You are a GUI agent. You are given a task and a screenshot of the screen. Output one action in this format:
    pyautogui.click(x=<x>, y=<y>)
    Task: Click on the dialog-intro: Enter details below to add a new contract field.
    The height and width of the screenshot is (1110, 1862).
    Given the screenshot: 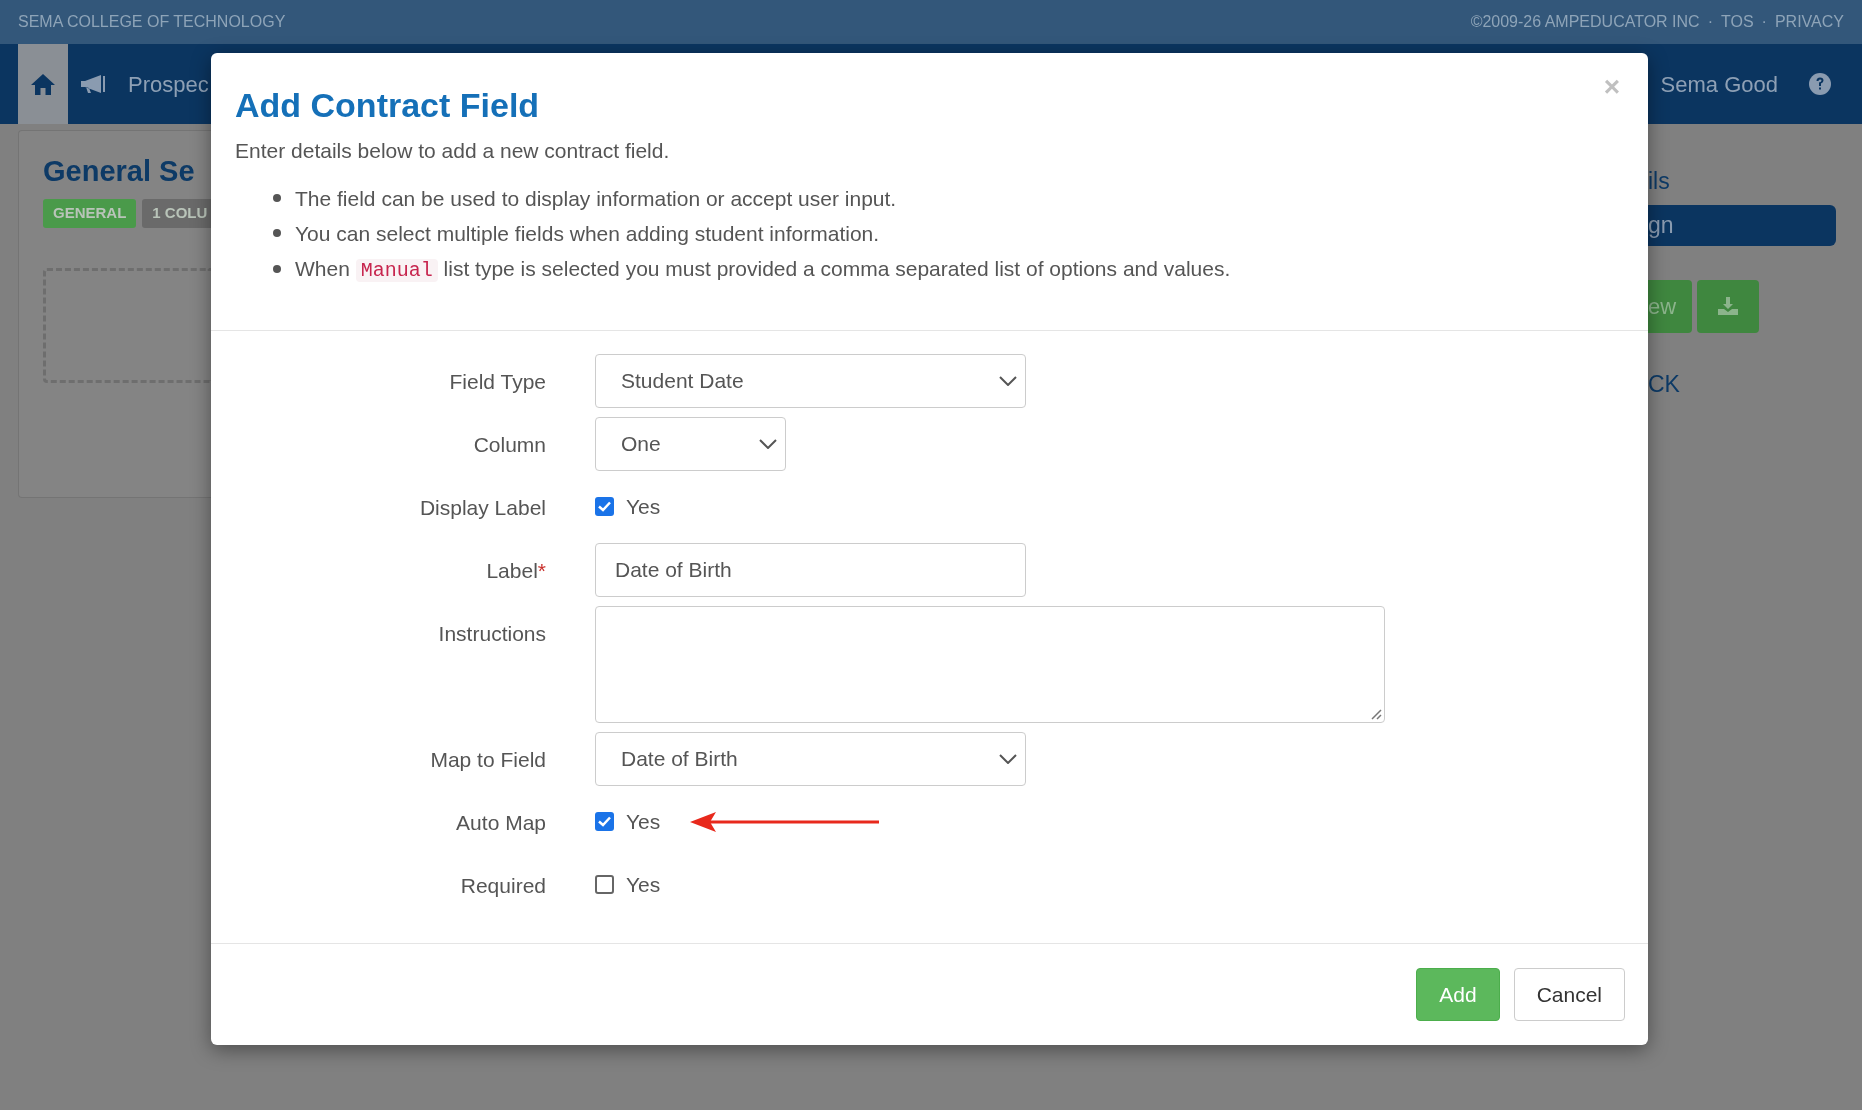 What is the action you would take?
    pyautogui.click(x=453, y=151)
    